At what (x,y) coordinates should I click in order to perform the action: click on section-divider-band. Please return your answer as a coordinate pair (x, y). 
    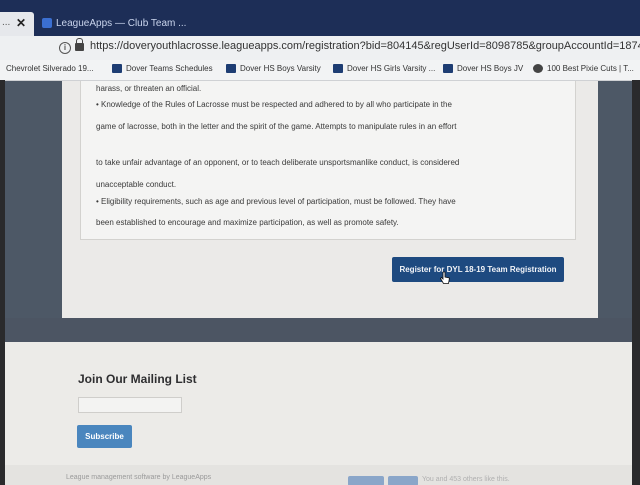
    Looking at the image, I should click on (320, 330).